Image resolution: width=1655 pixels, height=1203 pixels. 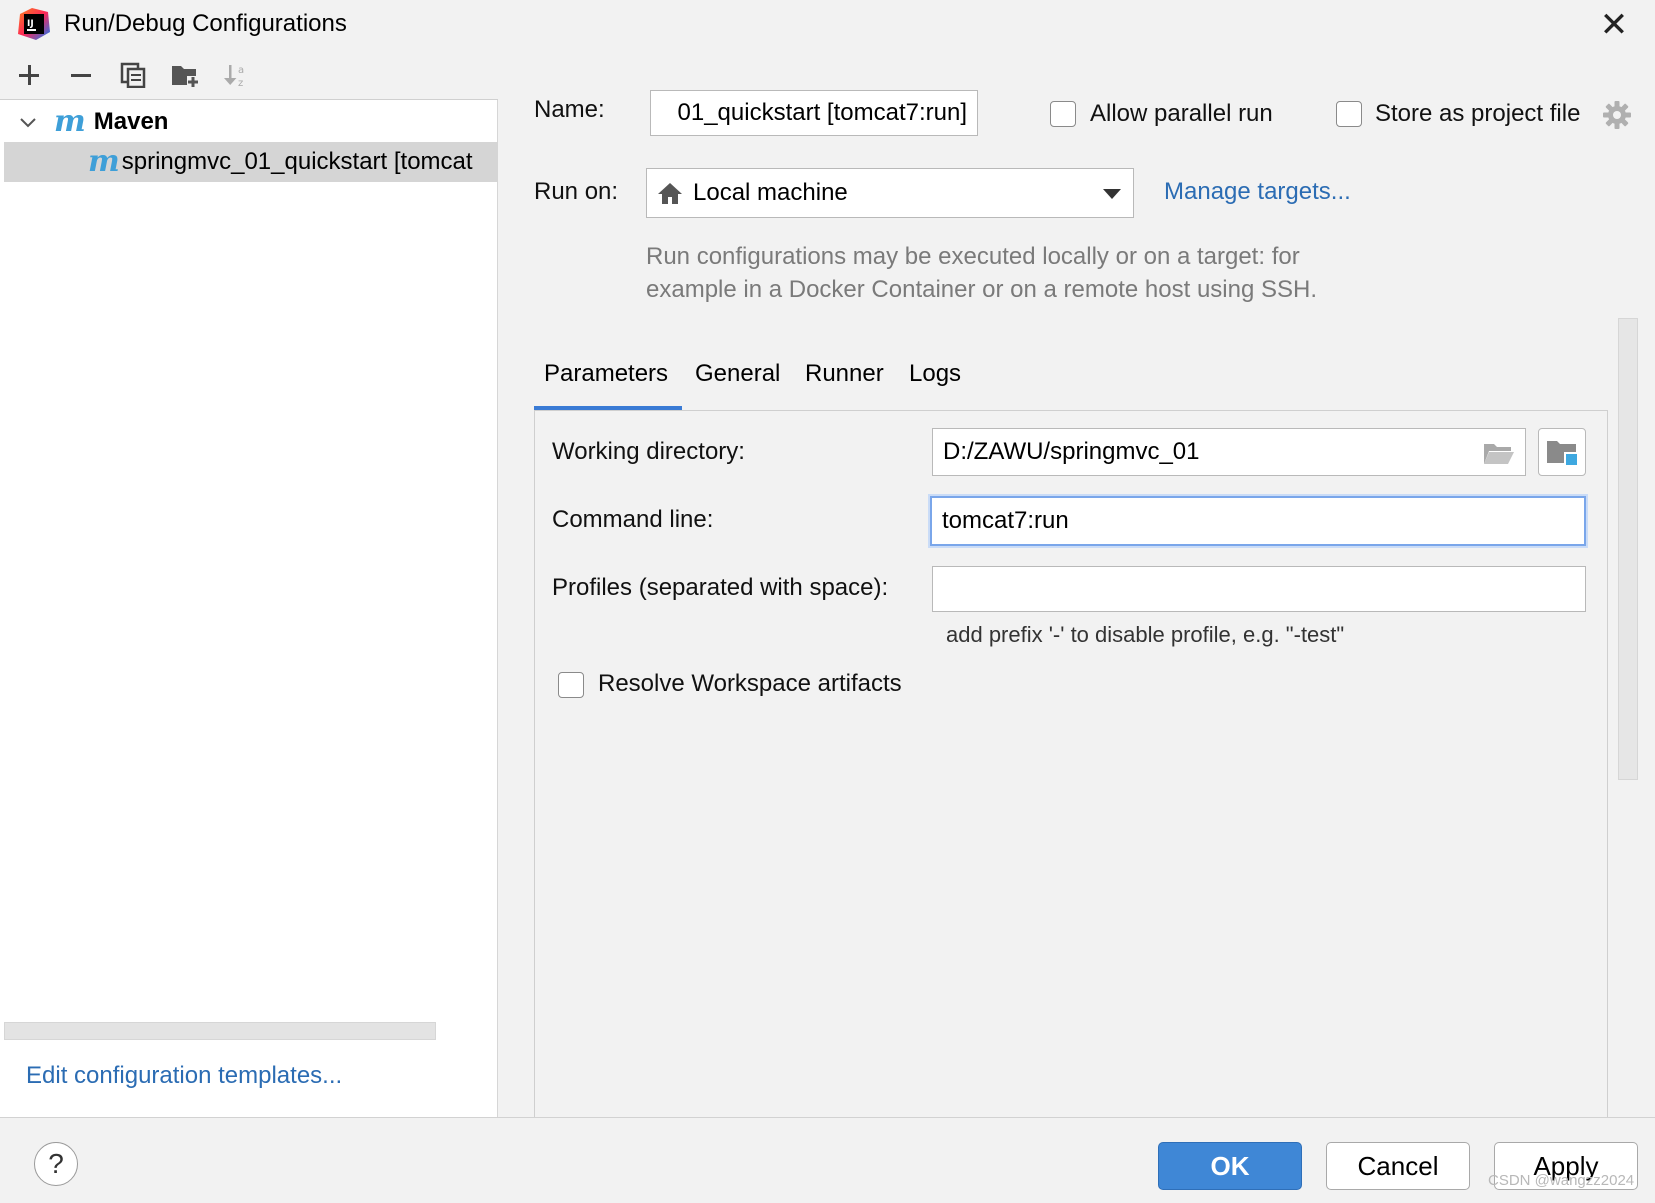 What do you see at coordinates (30, 24) in the screenshot?
I see `svg-text: IJ` at bounding box center [30, 24].